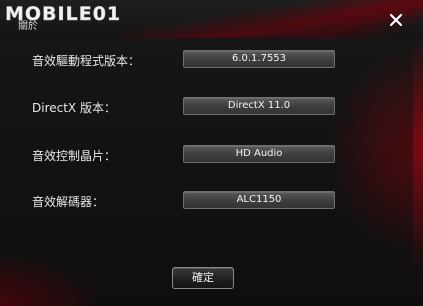 The width and height of the screenshot is (423, 306). I want to click on audio-codec-label: 音效解碼器：, so click(68, 202).